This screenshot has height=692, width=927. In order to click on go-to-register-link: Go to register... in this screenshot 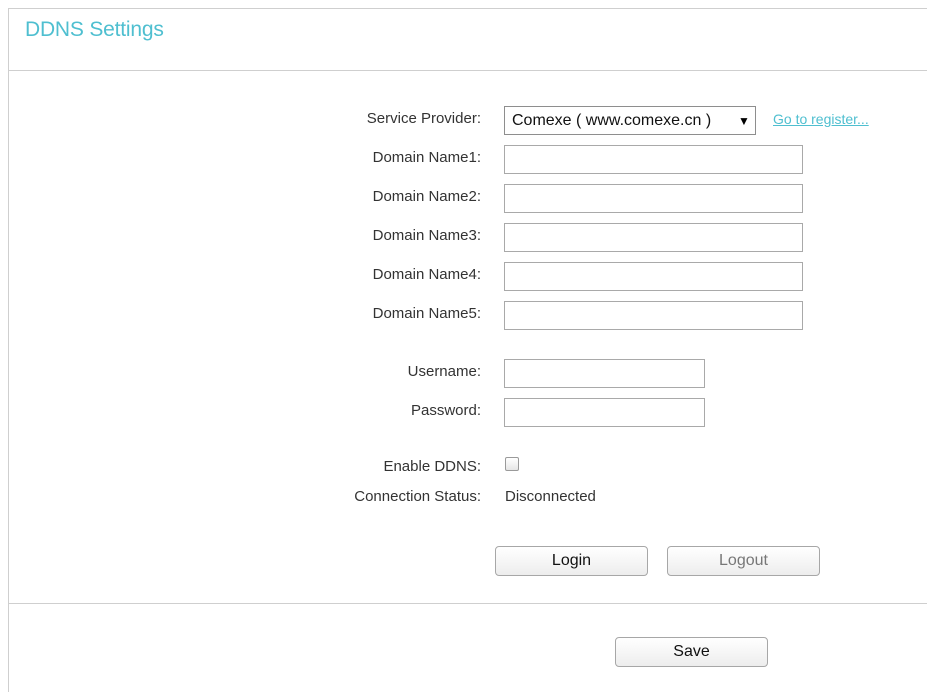, I will do `click(821, 119)`.